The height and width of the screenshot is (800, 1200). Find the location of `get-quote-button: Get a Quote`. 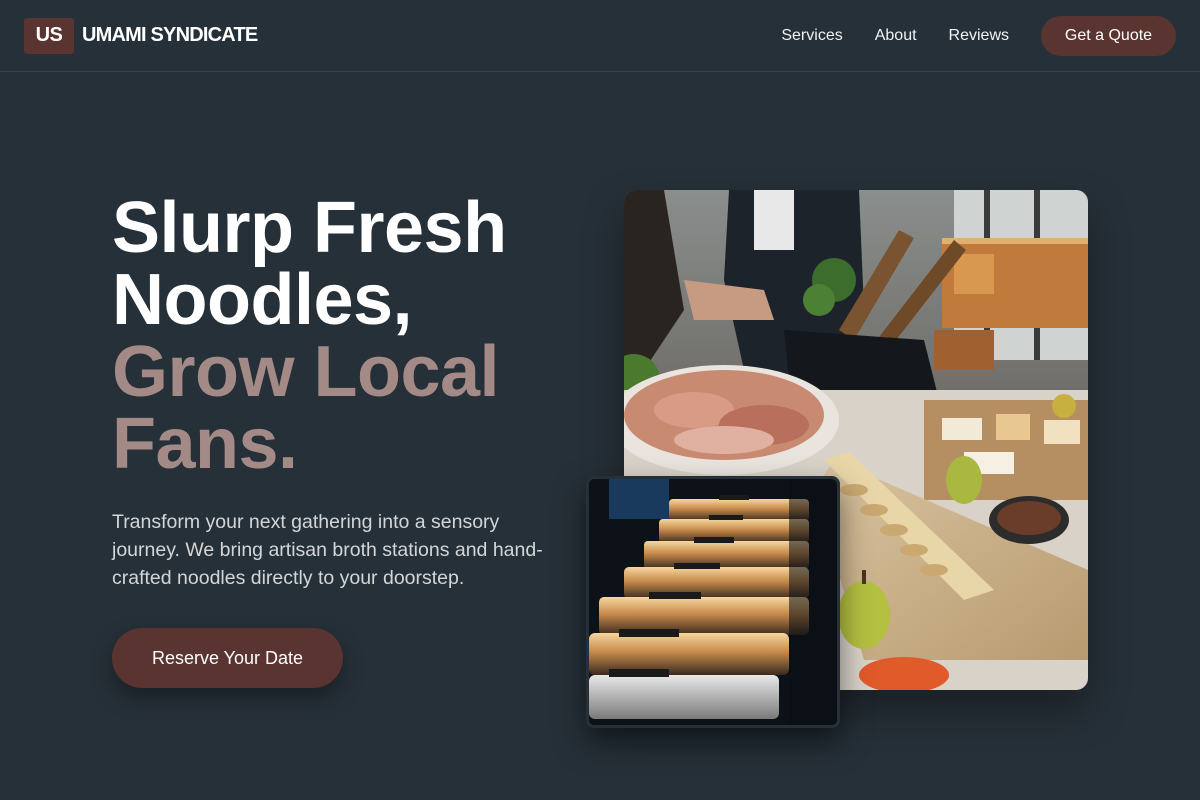

get-quote-button: Get a Quote is located at coordinates (1108, 35).